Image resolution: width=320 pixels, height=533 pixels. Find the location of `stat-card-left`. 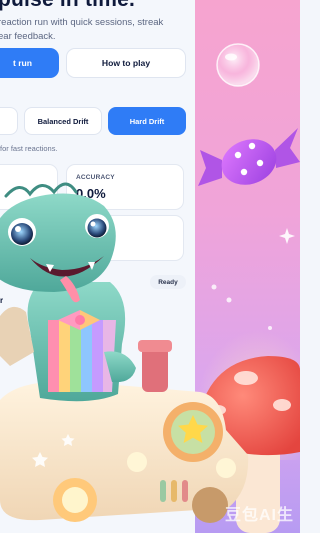

stat-card-left is located at coordinates (29, 187).